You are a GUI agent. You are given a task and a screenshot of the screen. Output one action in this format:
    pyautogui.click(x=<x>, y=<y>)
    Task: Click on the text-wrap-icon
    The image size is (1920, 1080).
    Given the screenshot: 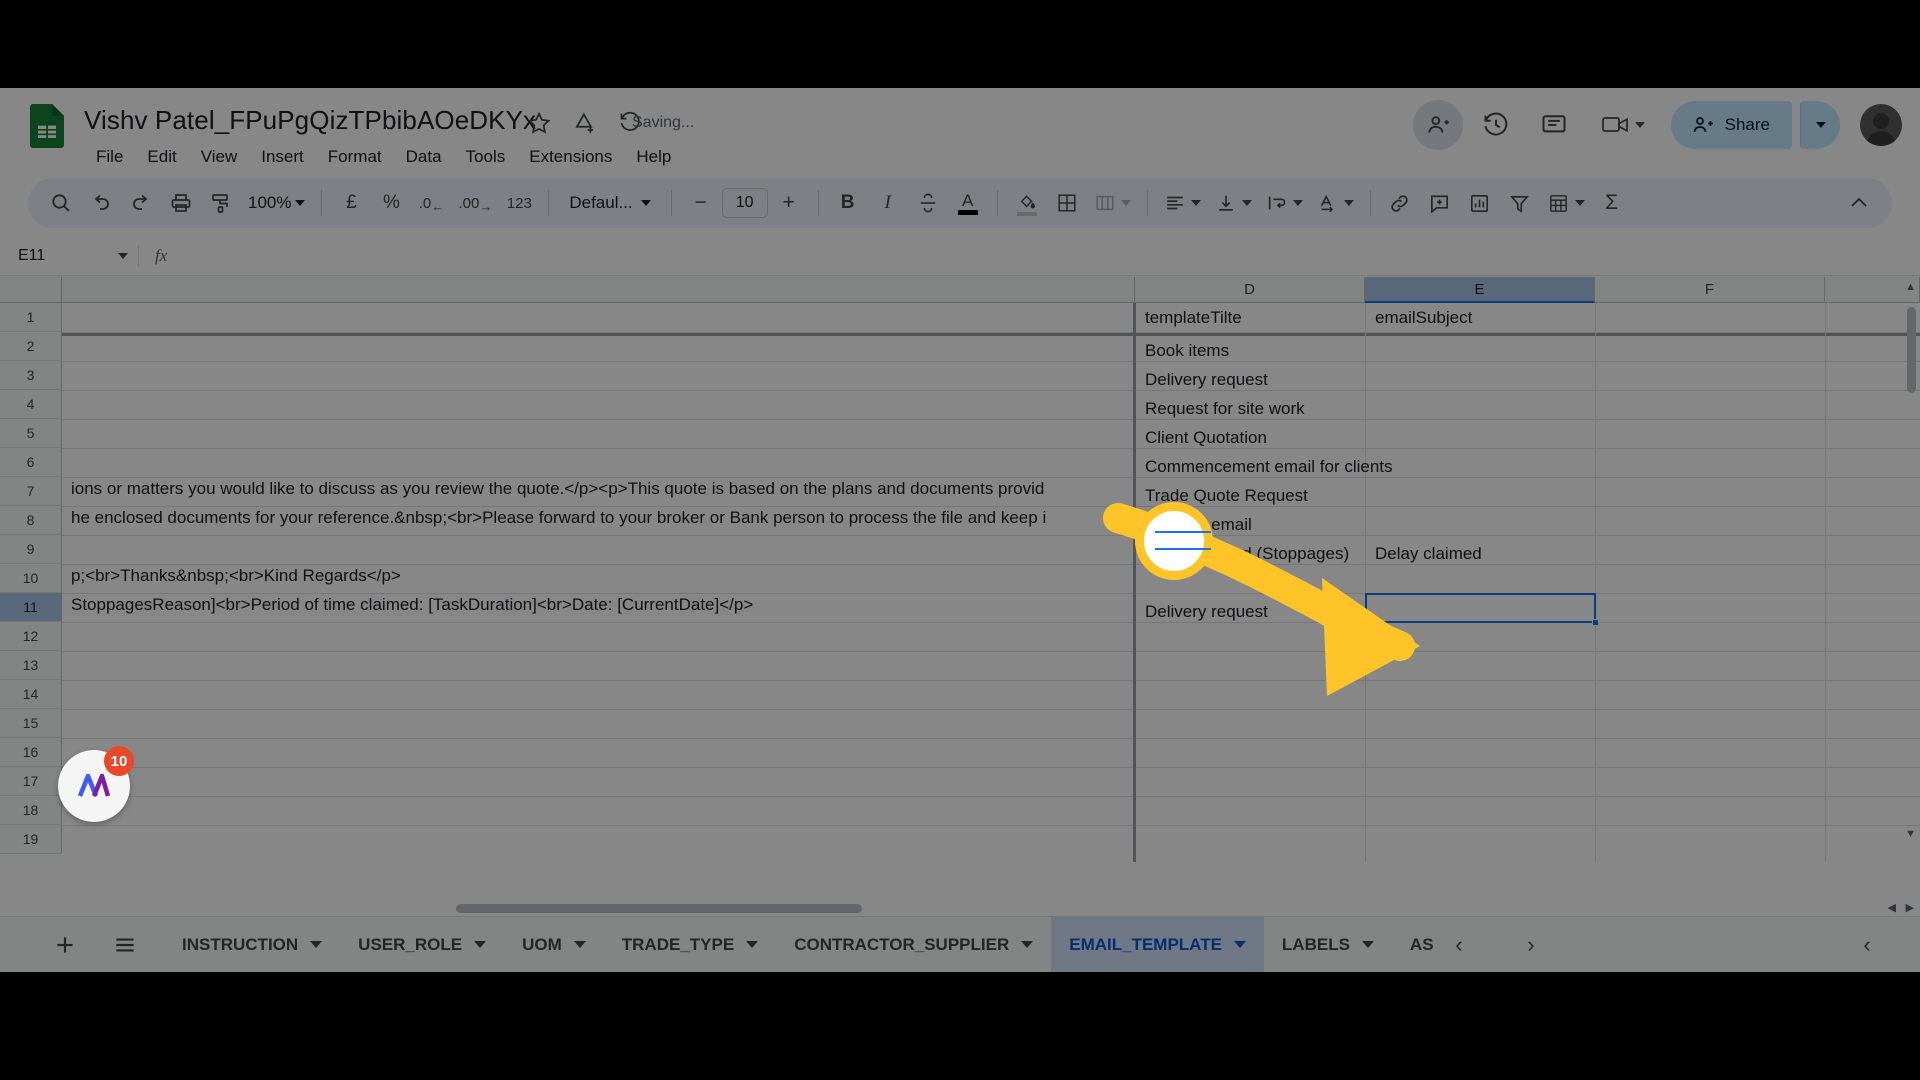 What is the action you would take?
    pyautogui.click(x=1284, y=203)
    